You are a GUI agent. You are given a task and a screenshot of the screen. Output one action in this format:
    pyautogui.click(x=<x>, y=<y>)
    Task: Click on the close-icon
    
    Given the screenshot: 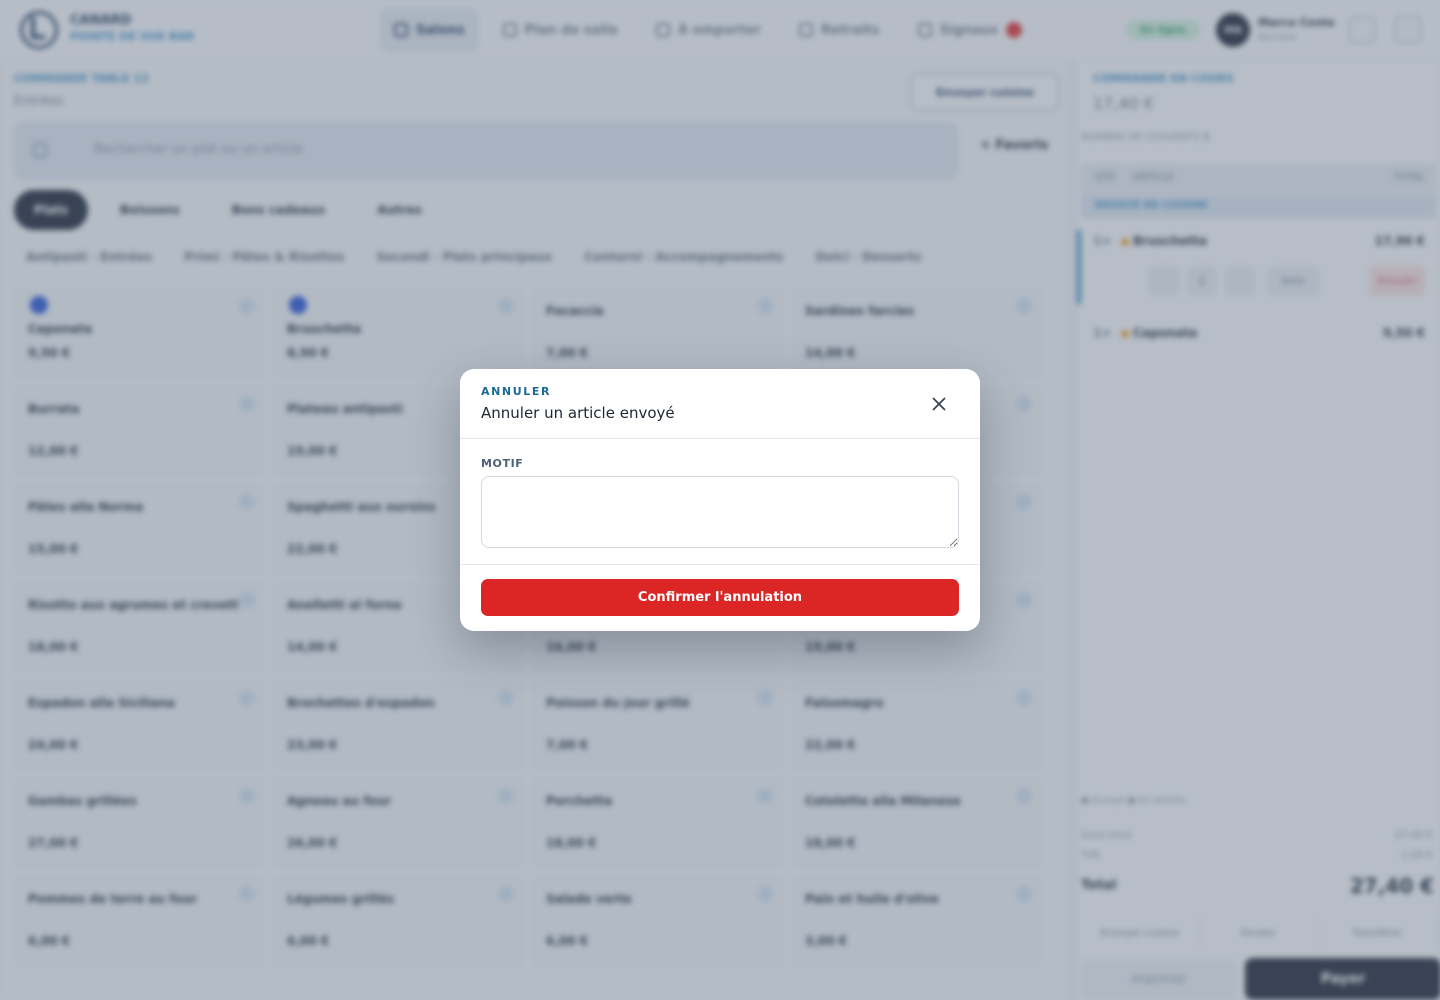 What is the action you would take?
    pyautogui.click(x=939, y=404)
    